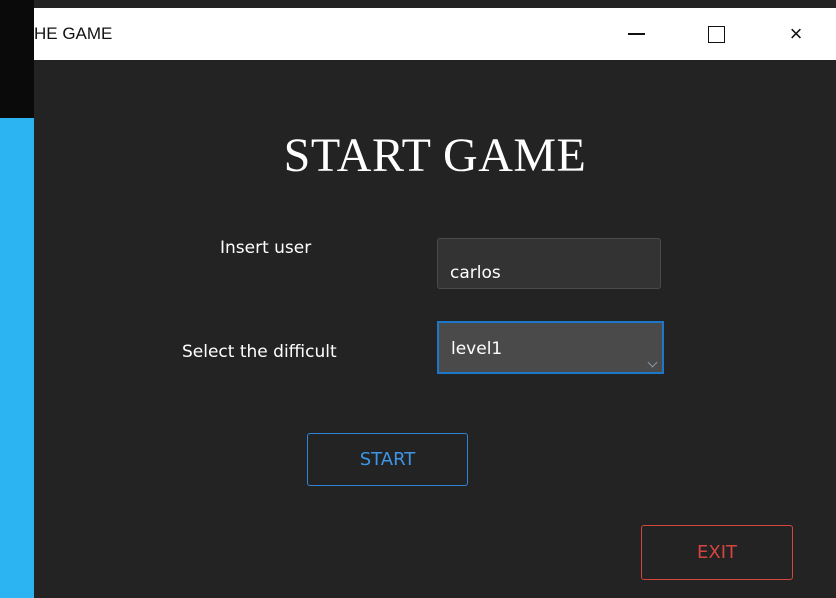  Describe the element at coordinates (717, 552) in the screenshot. I see `exit-button: EXIT` at that location.